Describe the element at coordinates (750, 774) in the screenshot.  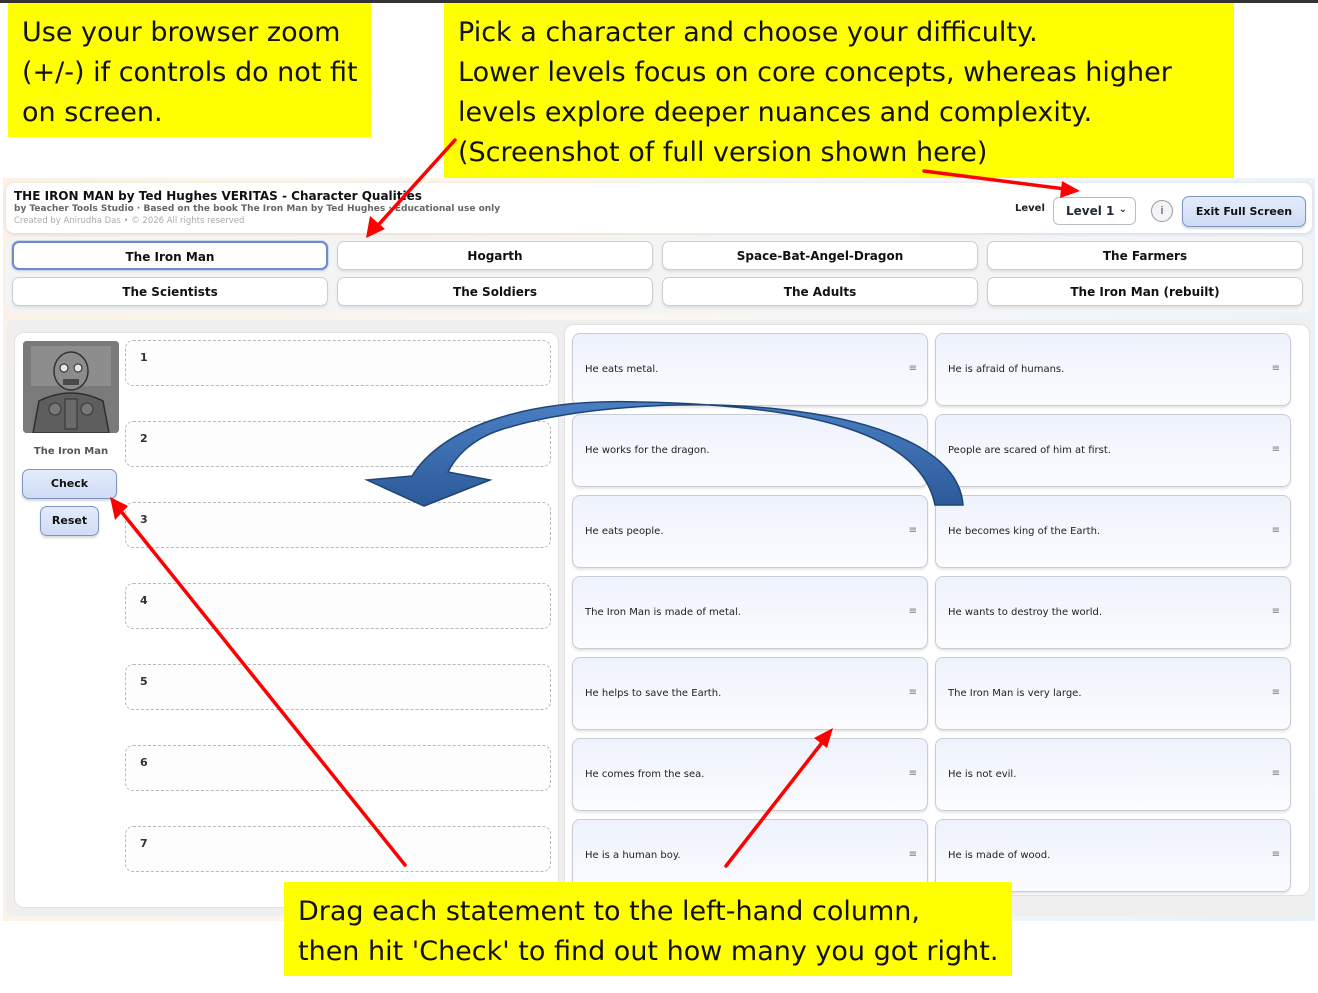
I see `statement-card: He comes from the sea. ≡` at that location.